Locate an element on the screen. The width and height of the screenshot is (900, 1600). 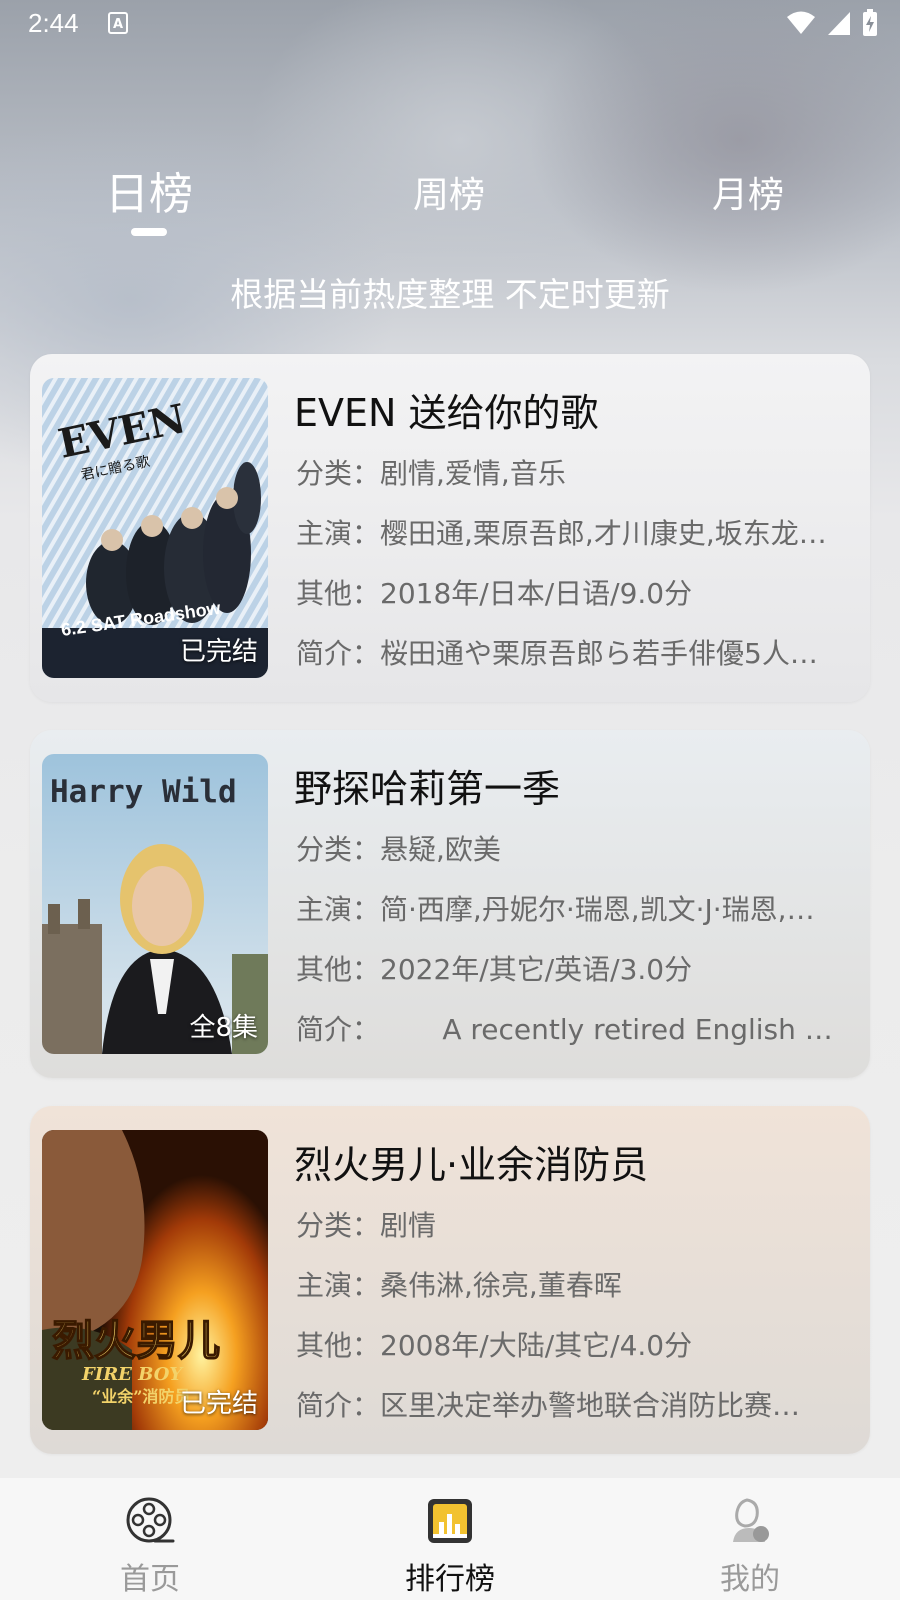
poster-title-text: Harry Wild is located at coordinates (143, 792).